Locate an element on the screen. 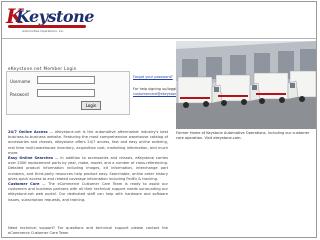 The image size is (320, 240). header-divider is located at coordinates (159, 38).